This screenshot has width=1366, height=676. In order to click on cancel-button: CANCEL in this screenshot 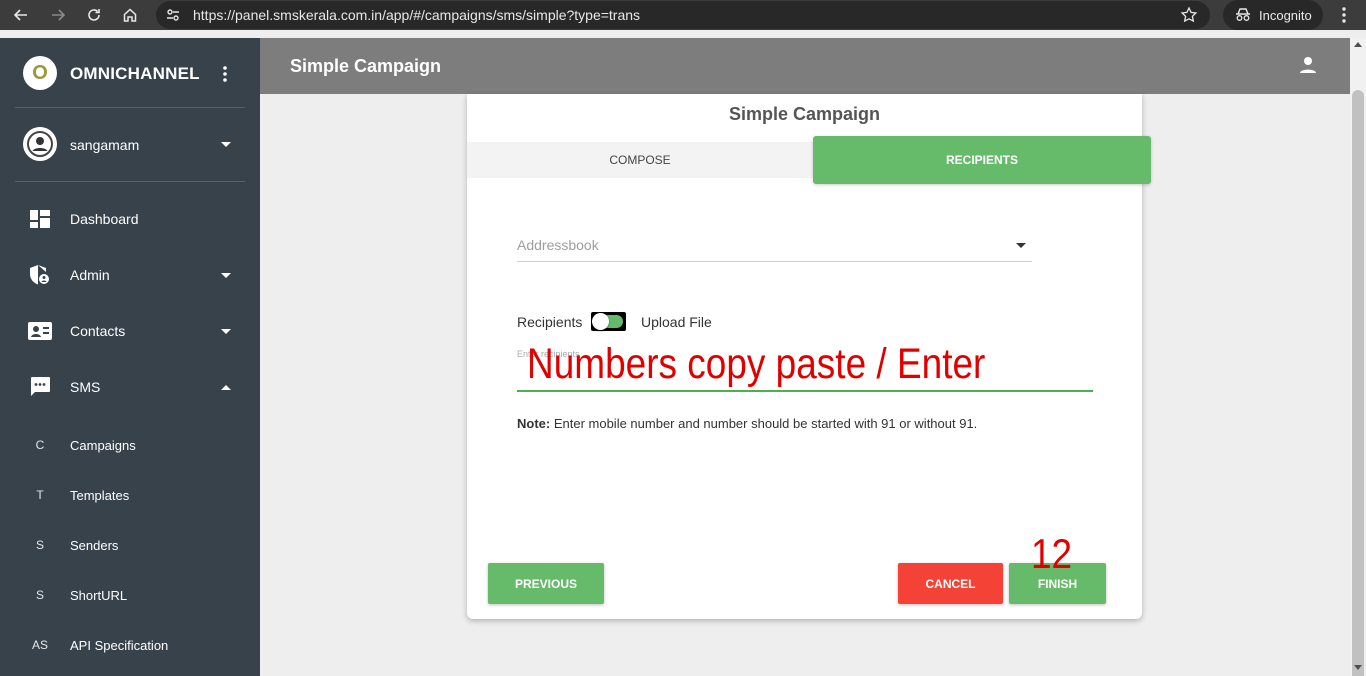, I will do `click(950, 583)`.